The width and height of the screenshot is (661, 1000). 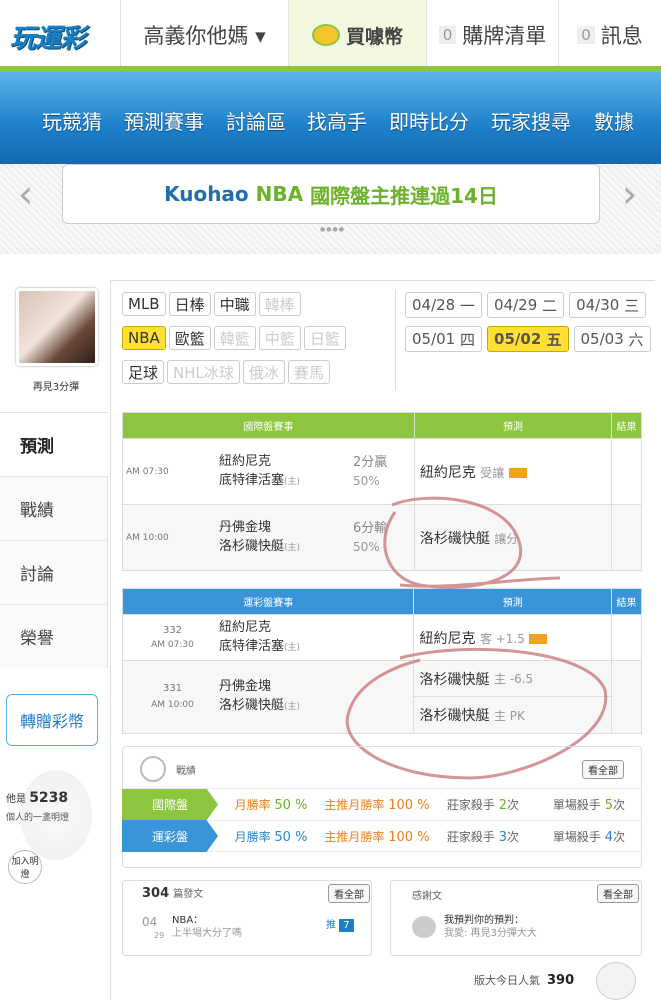 I want to click on stat: 單場殺手 4次, so click(x=589, y=836).